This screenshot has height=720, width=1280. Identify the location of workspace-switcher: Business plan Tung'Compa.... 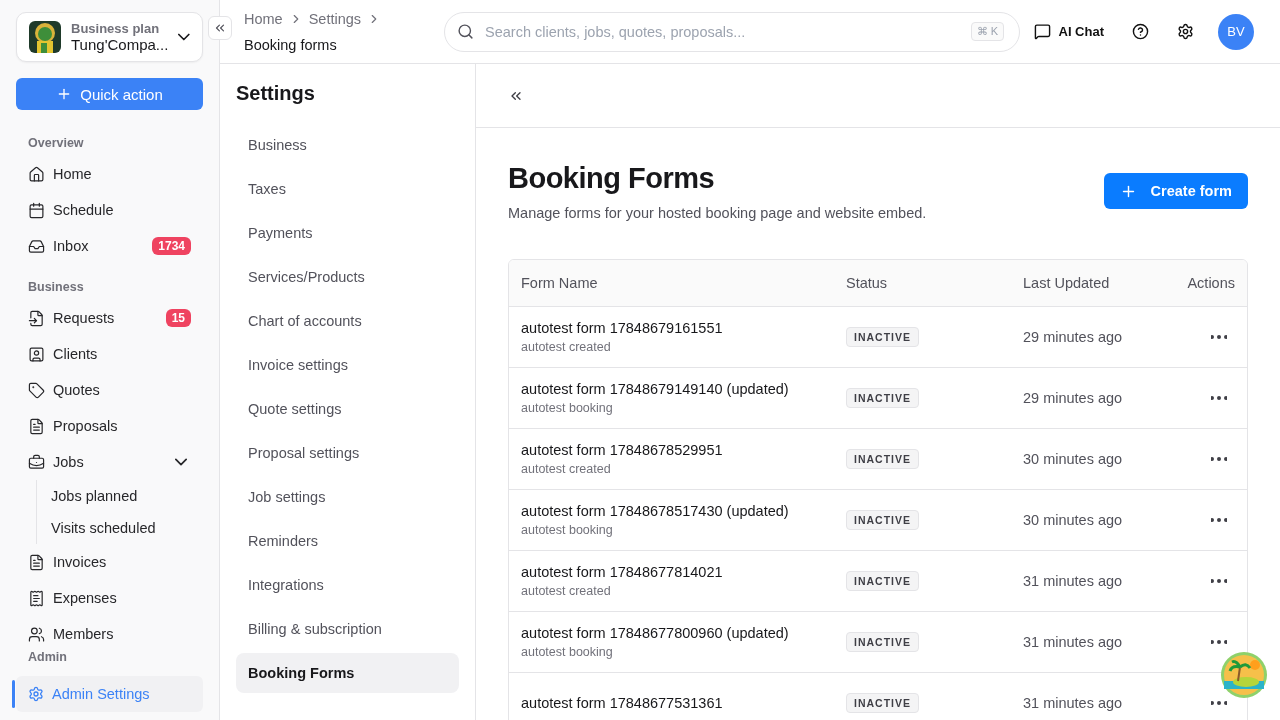
(109, 37).